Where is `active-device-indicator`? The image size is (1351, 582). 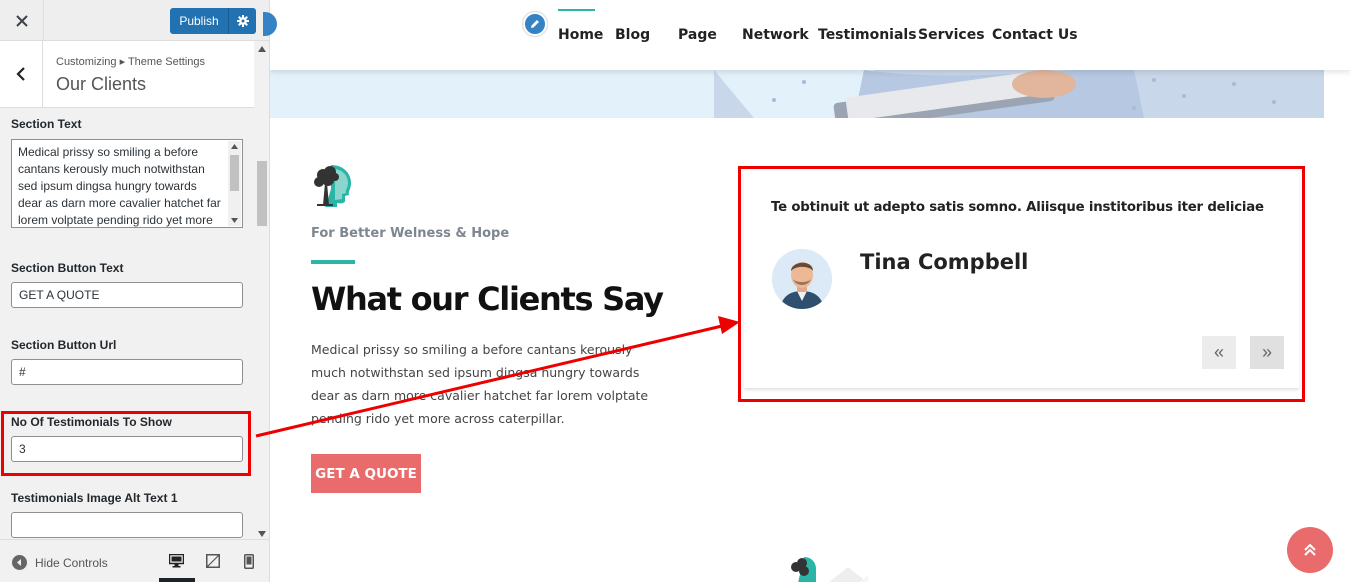 active-device-indicator is located at coordinates (177, 580).